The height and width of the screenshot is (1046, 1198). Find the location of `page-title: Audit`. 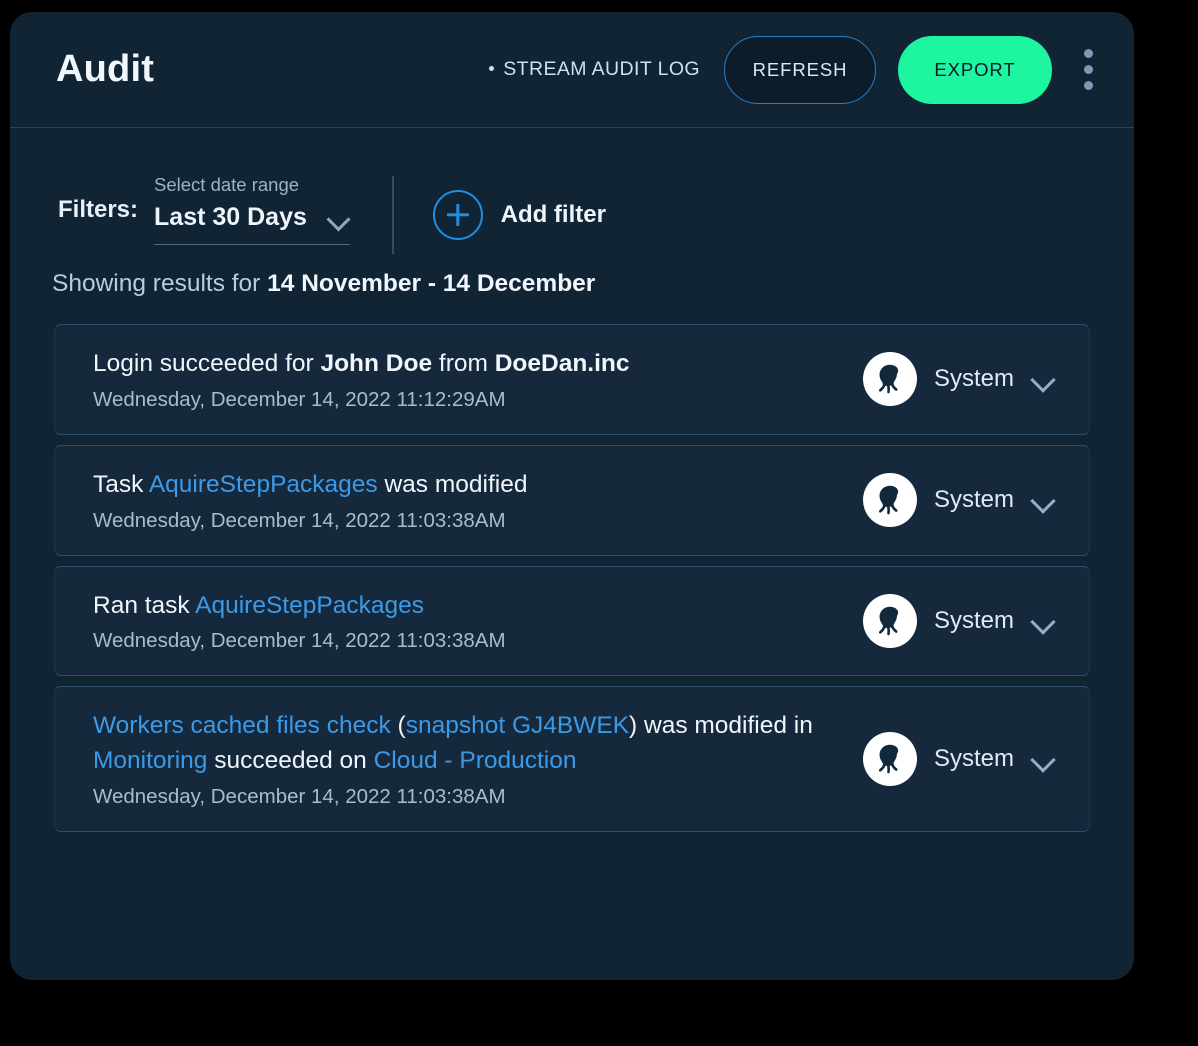

page-title: Audit is located at coordinates (105, 69).